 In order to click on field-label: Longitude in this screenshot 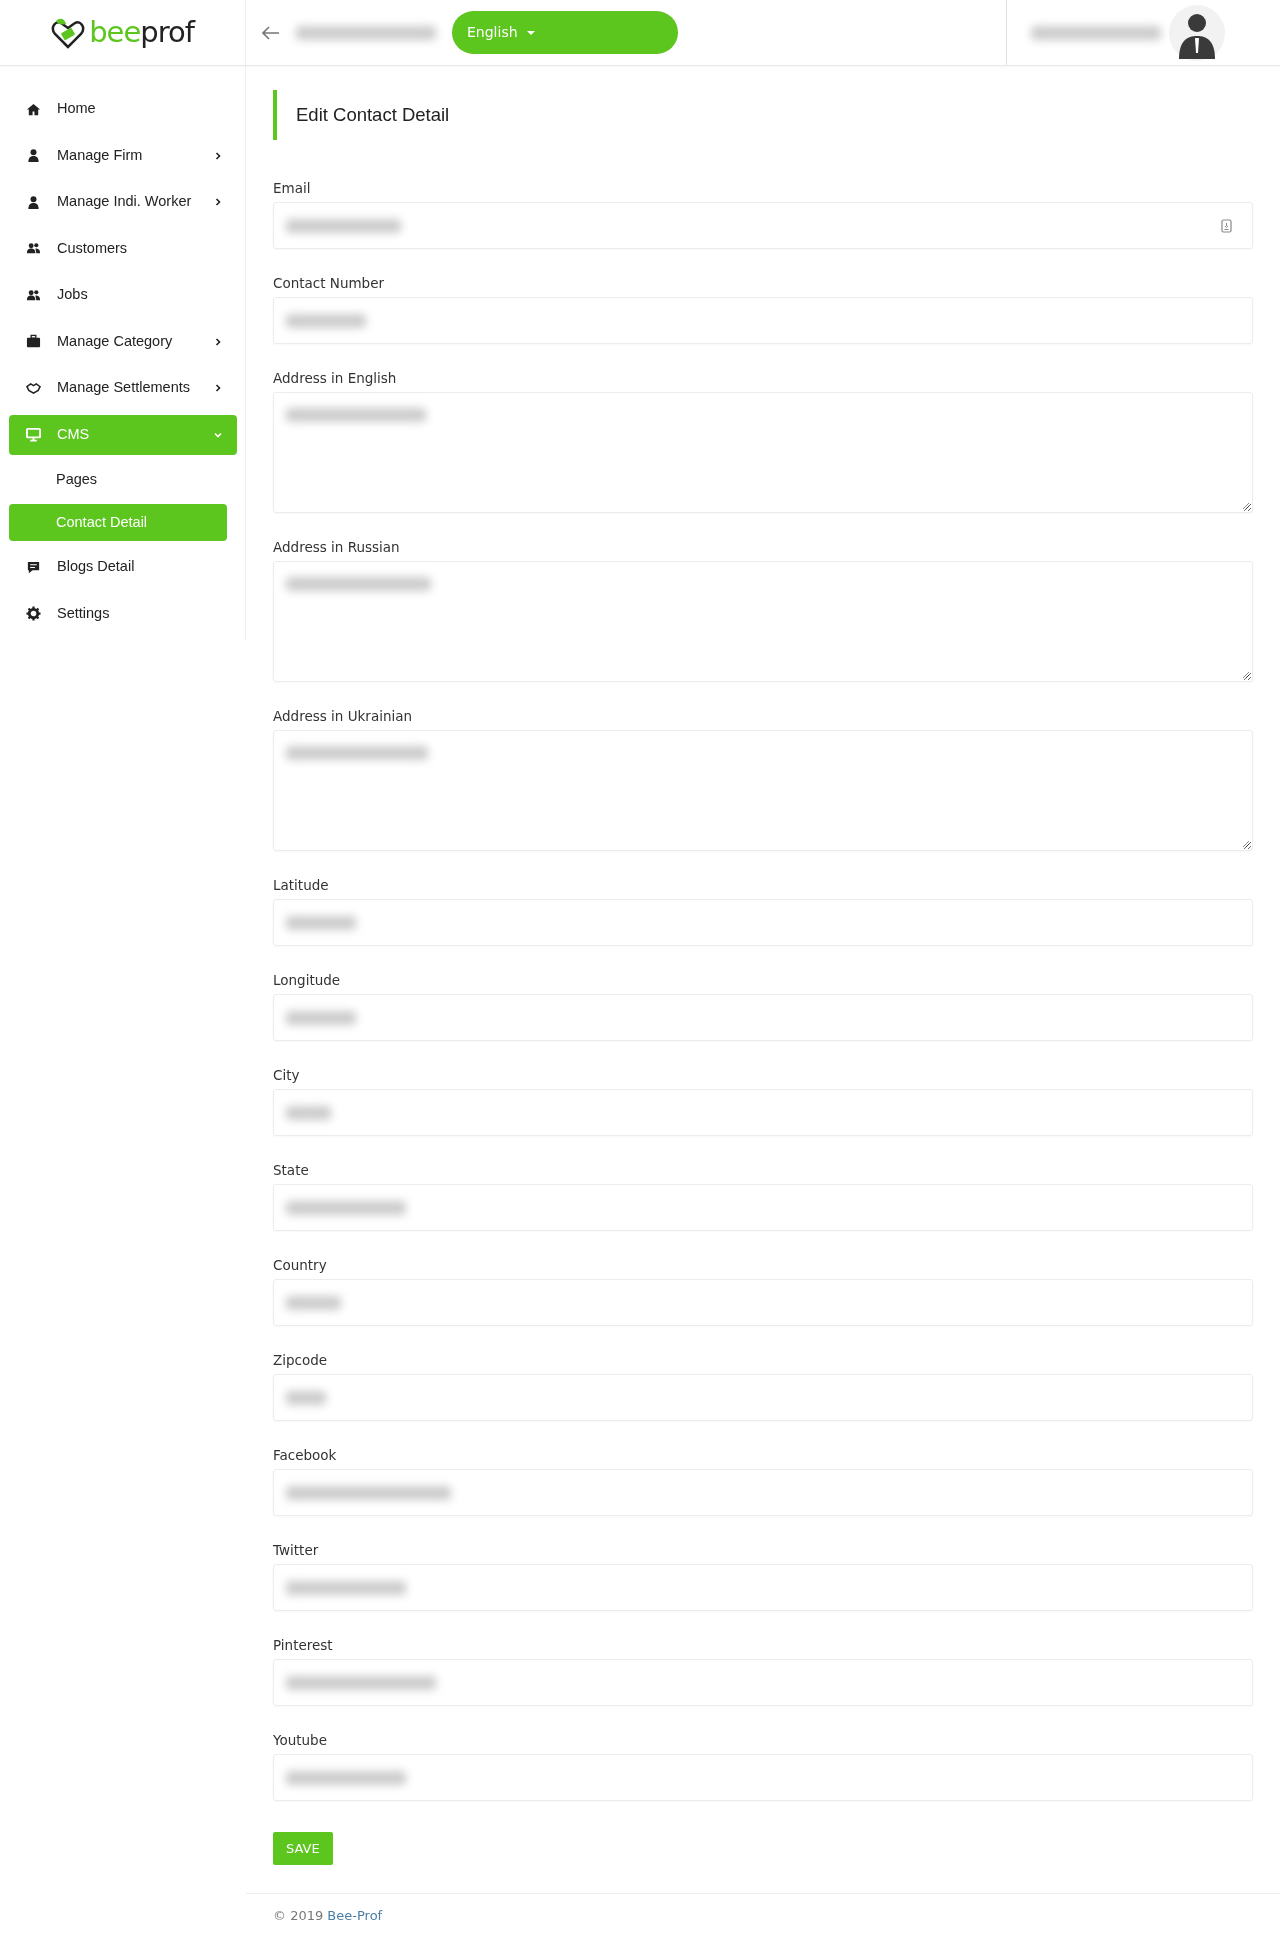, I will do `click(307, 980)`.